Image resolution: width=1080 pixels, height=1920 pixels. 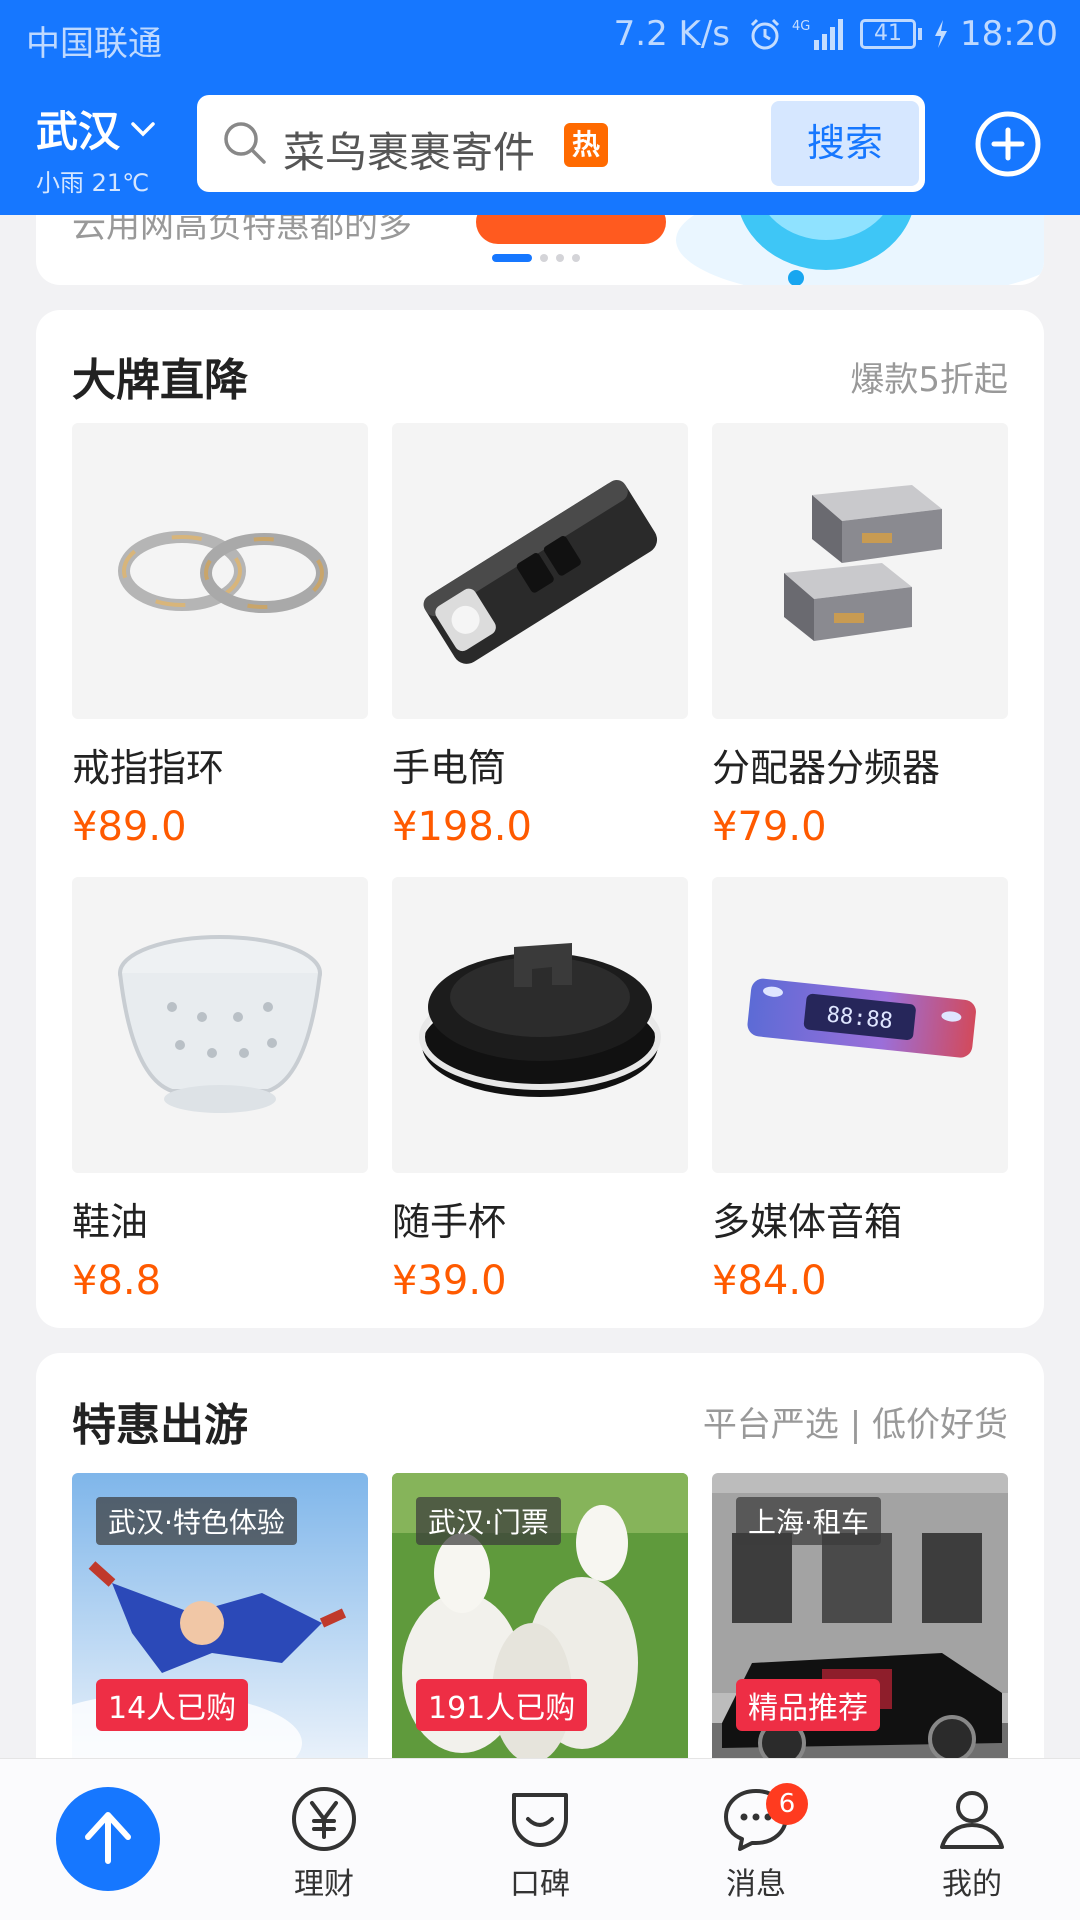 I want to click on weather-label: 小雨 21℃, so click(x=93, y=183).